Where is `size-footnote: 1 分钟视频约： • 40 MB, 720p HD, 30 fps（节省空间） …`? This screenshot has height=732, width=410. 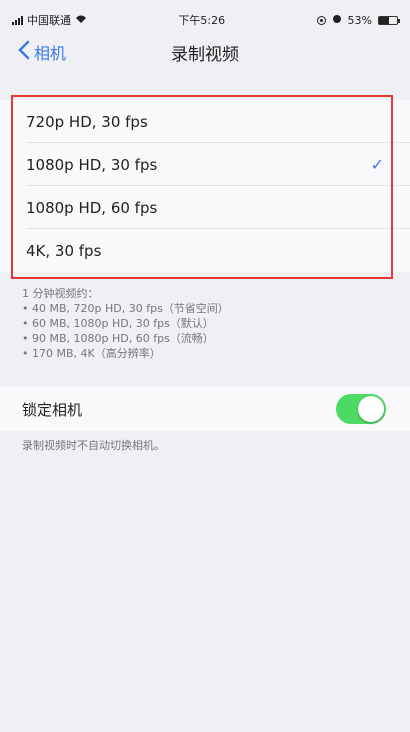 size-footnote: 1 分钟视频约： • 40 MB, 720p HD, 30 fps（节省空间） … is located at coordinates (207, 323).